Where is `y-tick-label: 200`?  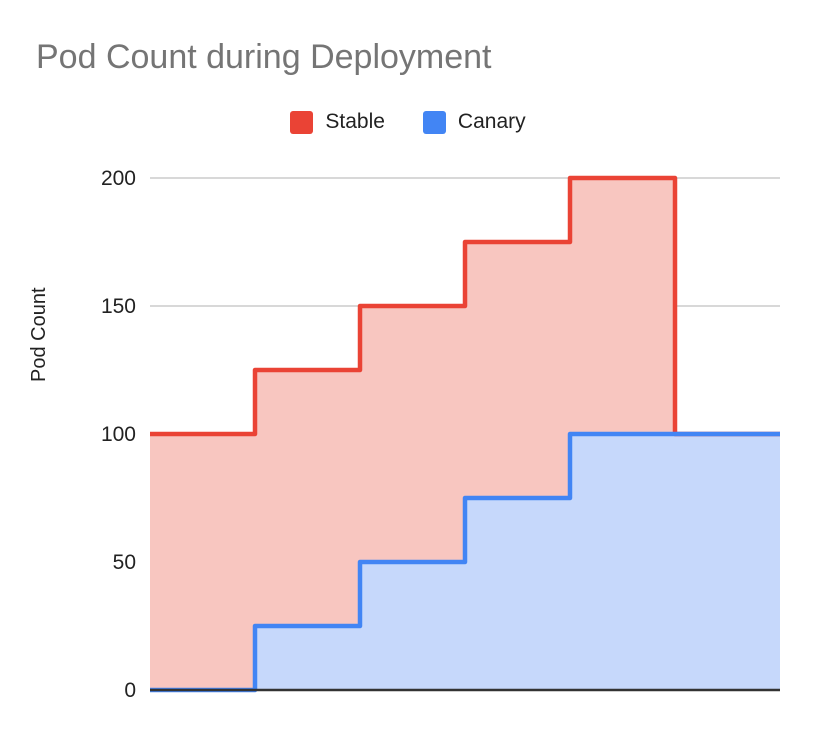
y-tick-label: 200 is located at coordinates (118, 178).